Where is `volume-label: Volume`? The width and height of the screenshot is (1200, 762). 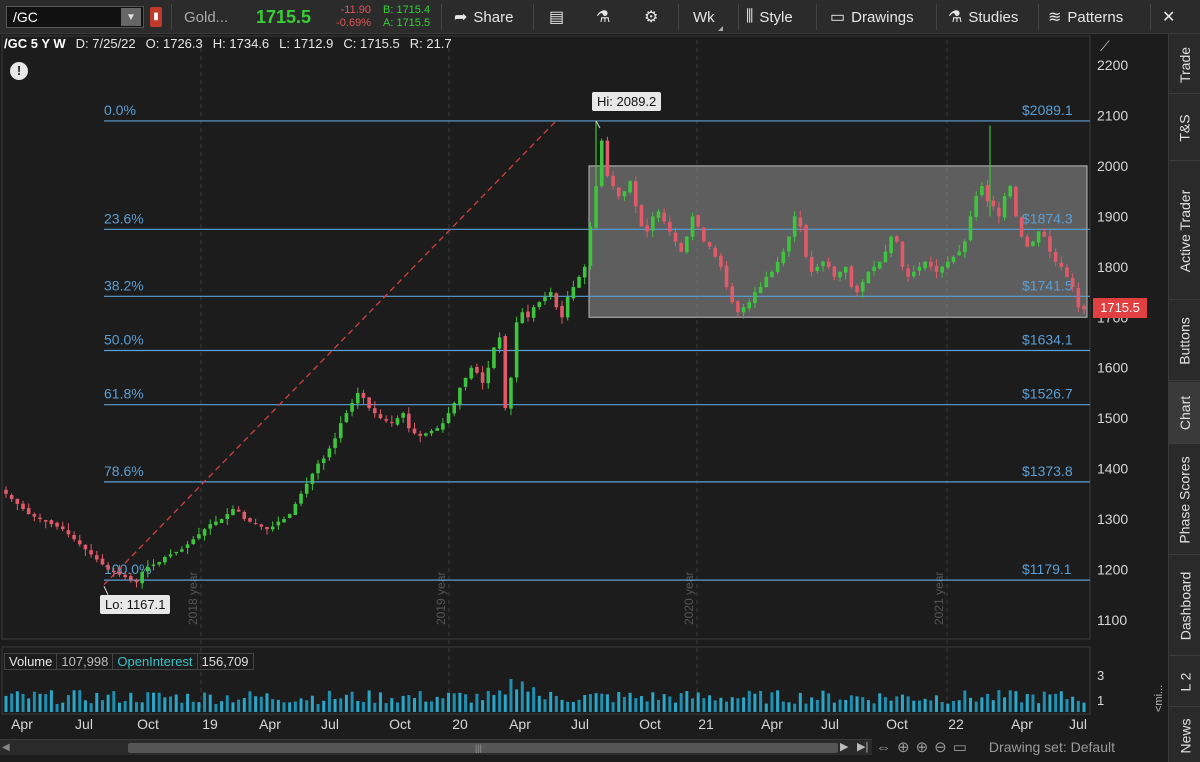
volume-label: Volume is located at coordinates (31, 661).